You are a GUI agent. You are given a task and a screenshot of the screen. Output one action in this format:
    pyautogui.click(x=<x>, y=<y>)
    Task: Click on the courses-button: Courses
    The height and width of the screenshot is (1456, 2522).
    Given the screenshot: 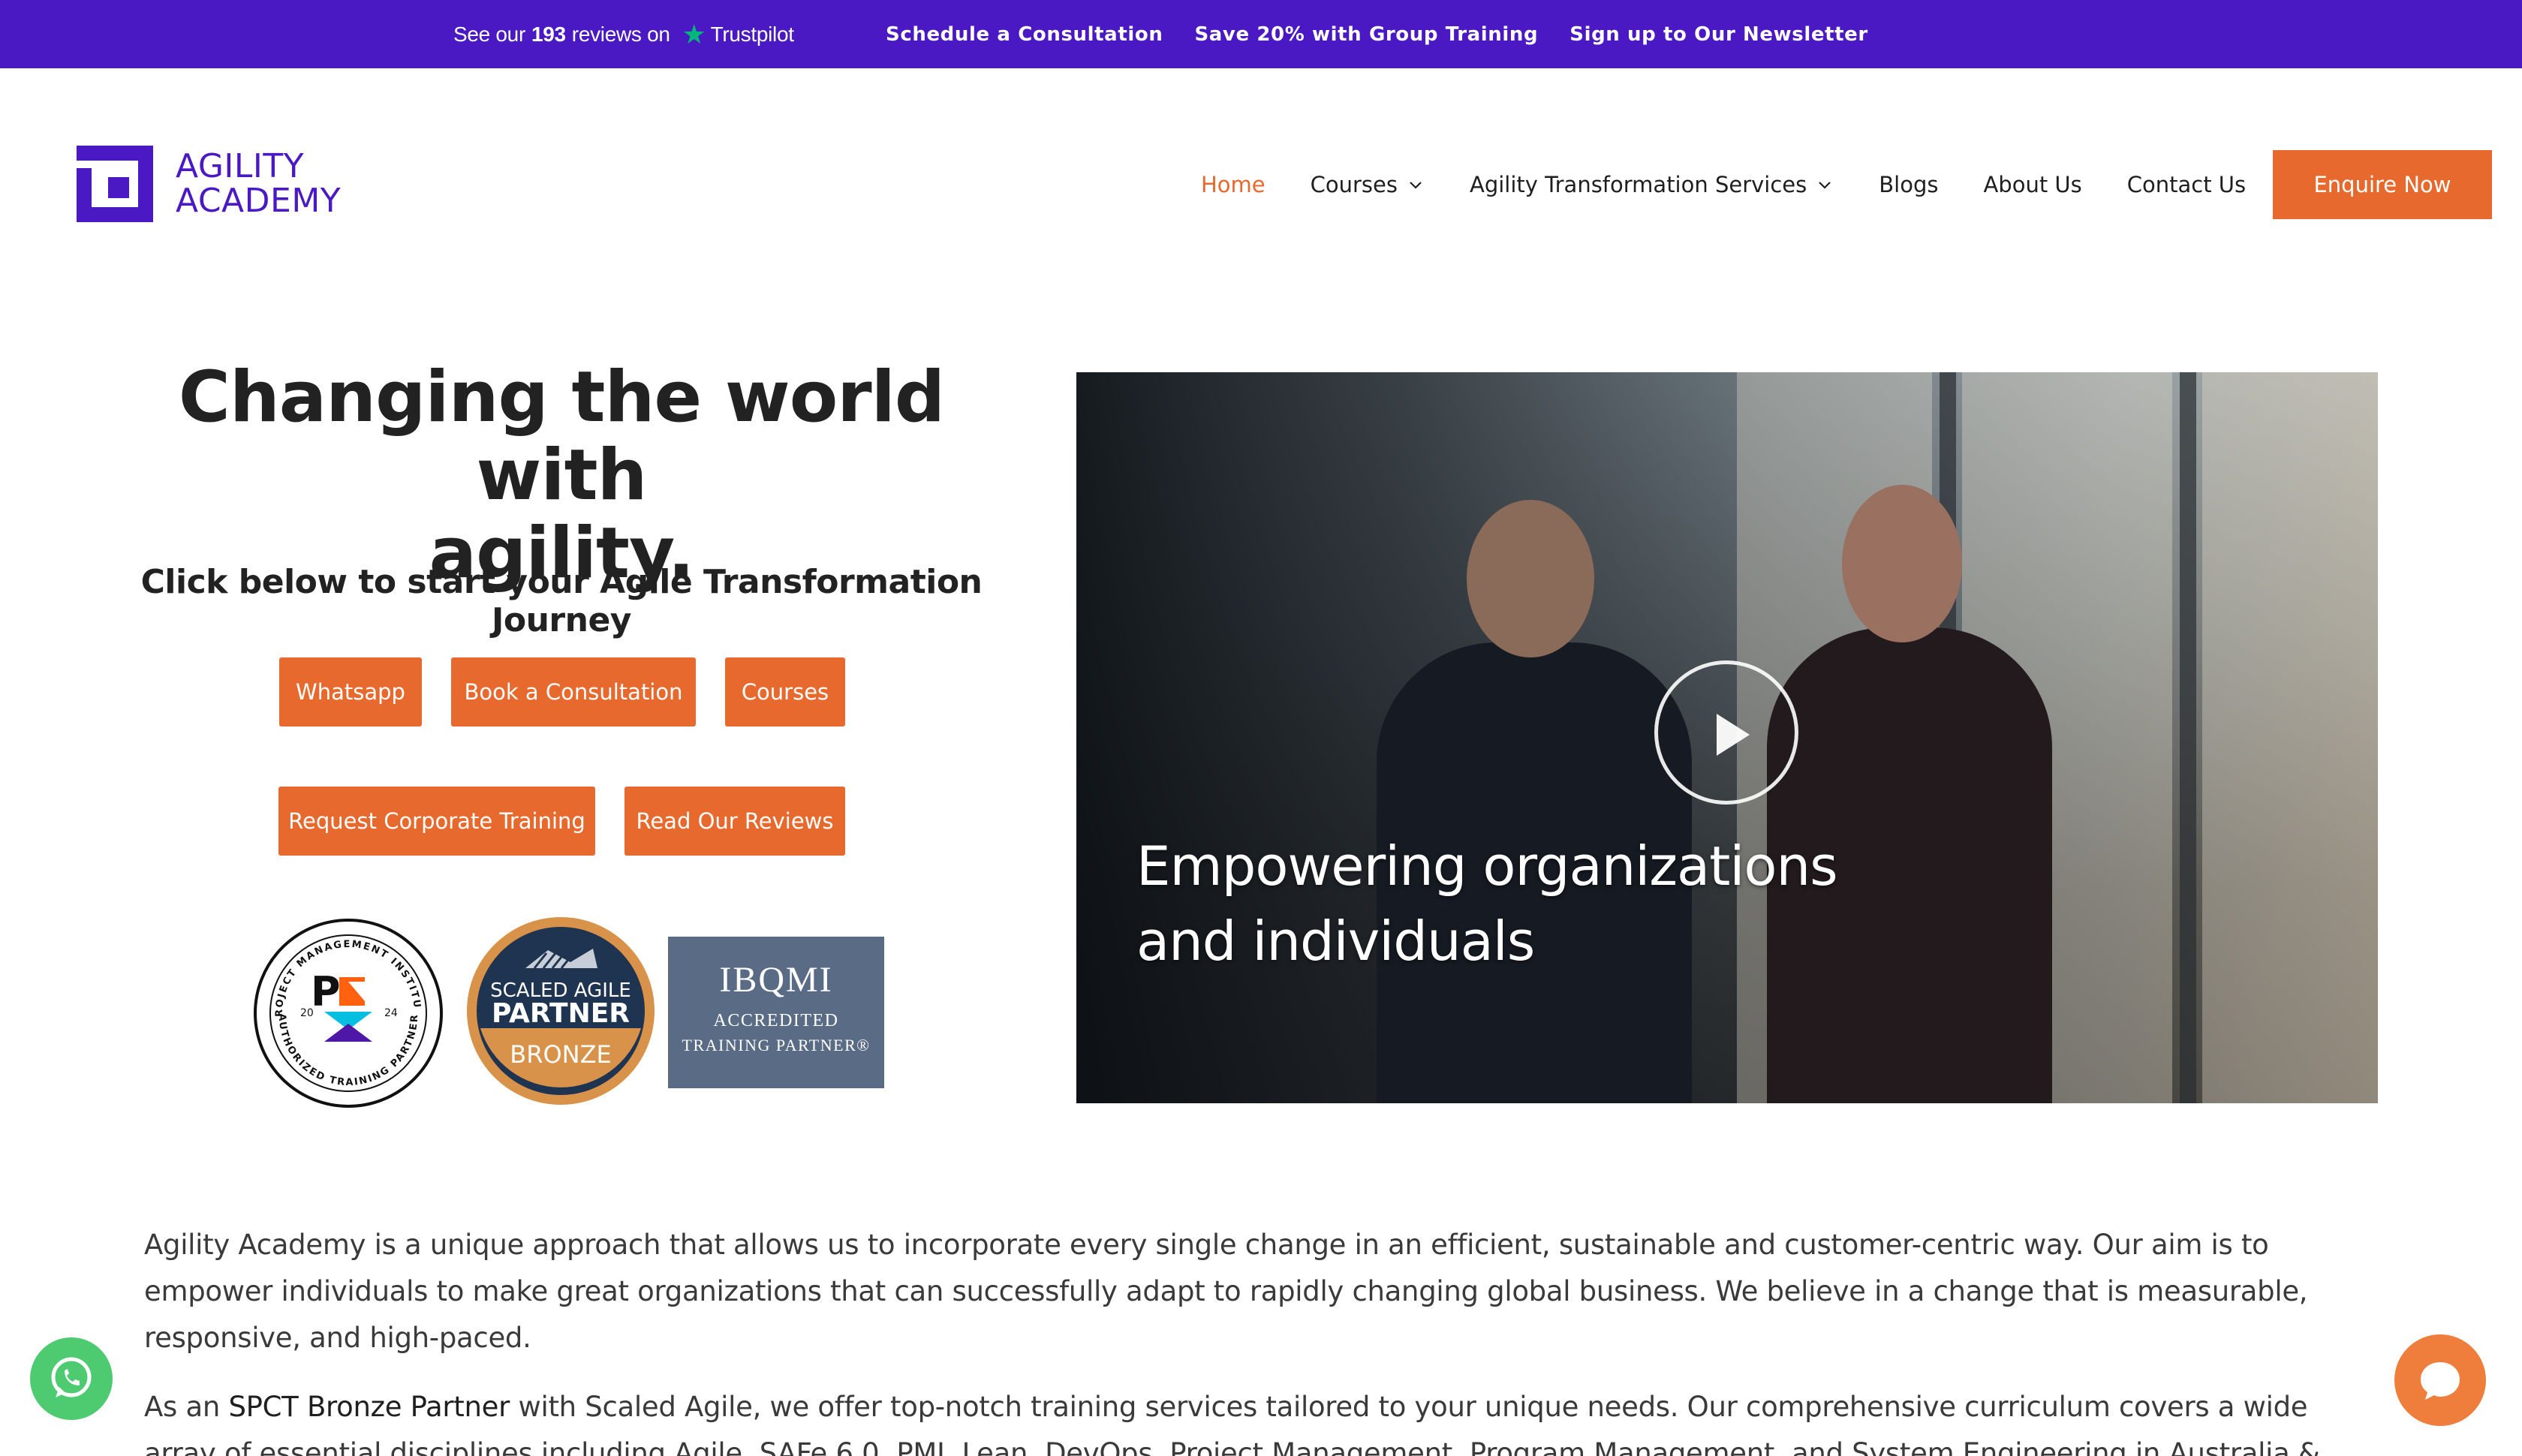 What is the action you would take?
    pyautogui.click(x=785, y=691)
    